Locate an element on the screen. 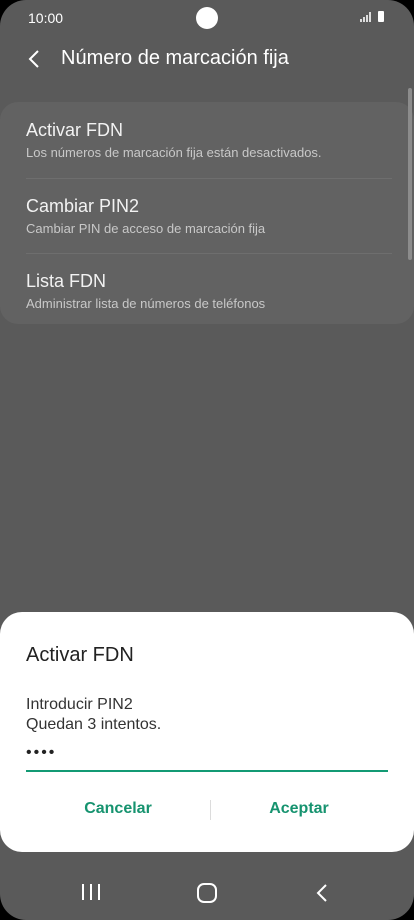 The image size is (414, 920). settings-item-title: Activar FDN is located at coordinates (75, 130).